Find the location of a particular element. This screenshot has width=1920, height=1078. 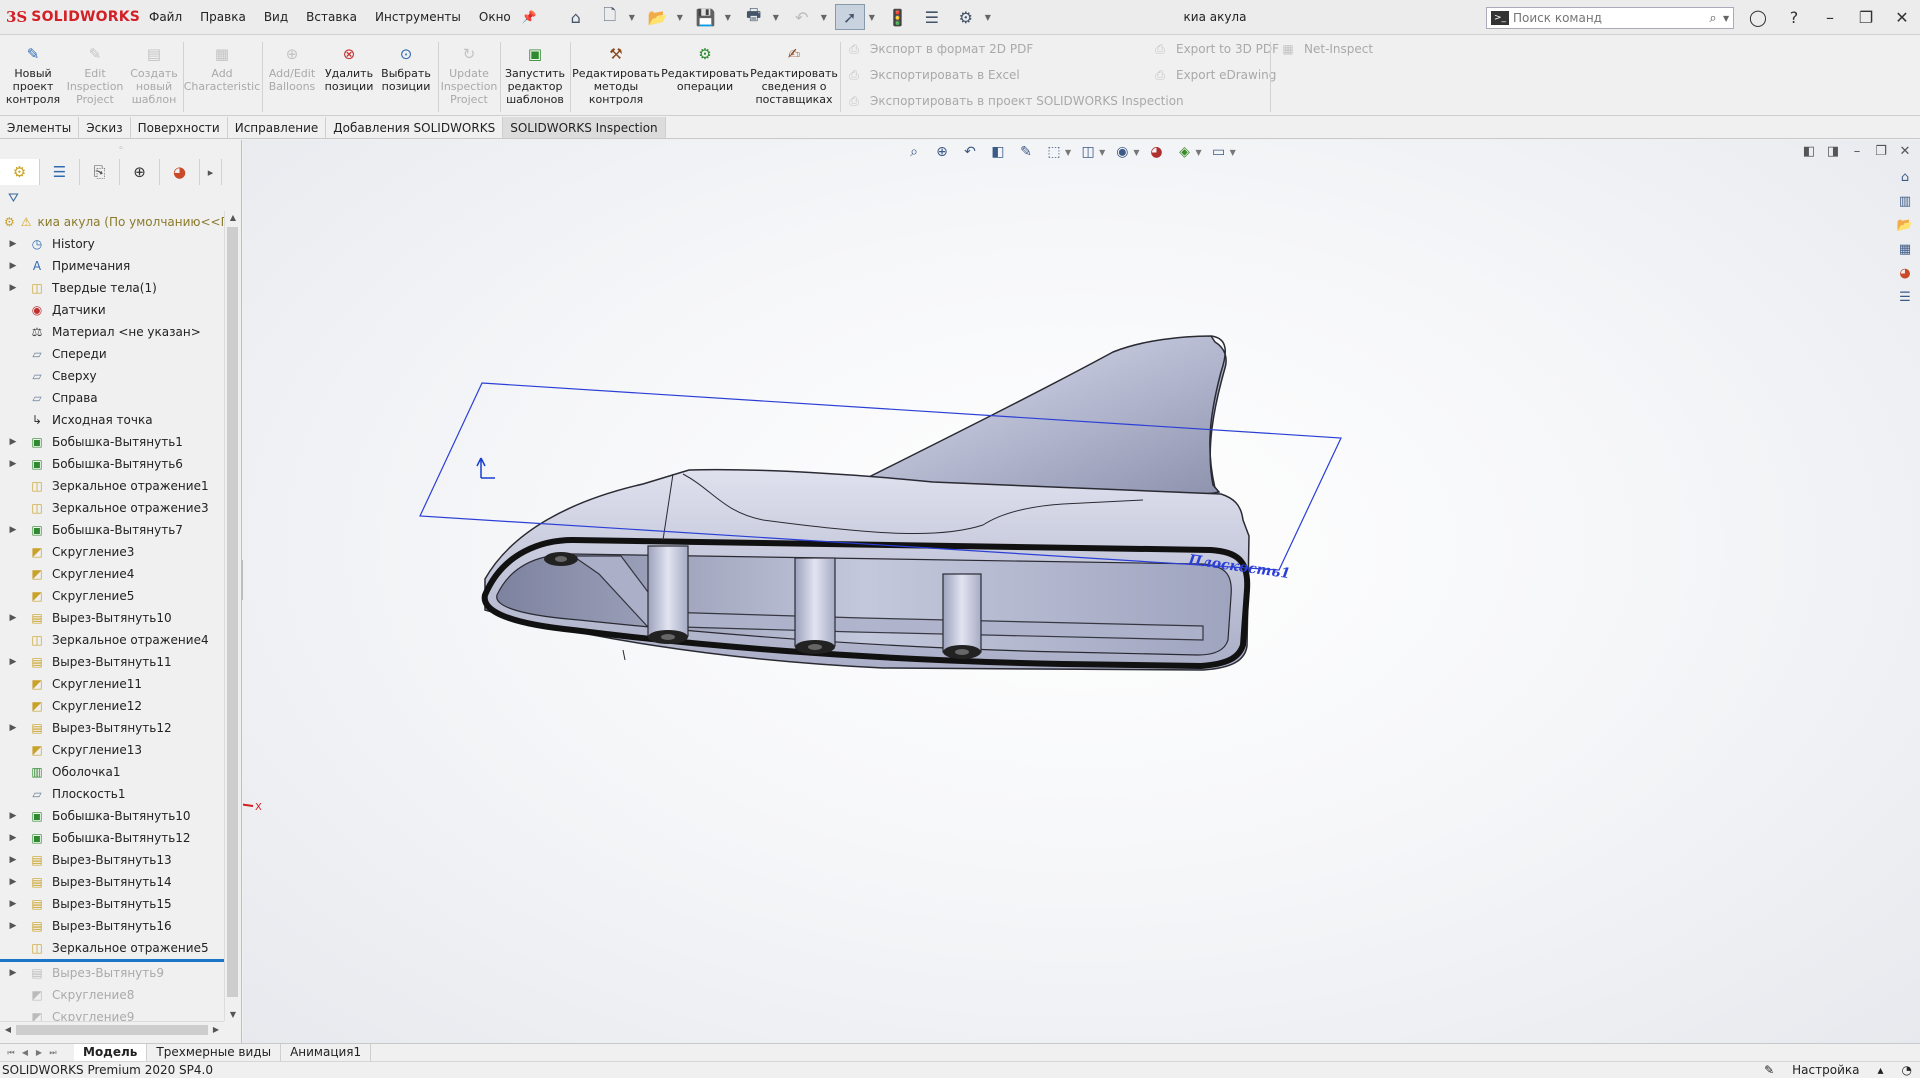

menu-insert: Вставка is located at coordinates (331, 17).